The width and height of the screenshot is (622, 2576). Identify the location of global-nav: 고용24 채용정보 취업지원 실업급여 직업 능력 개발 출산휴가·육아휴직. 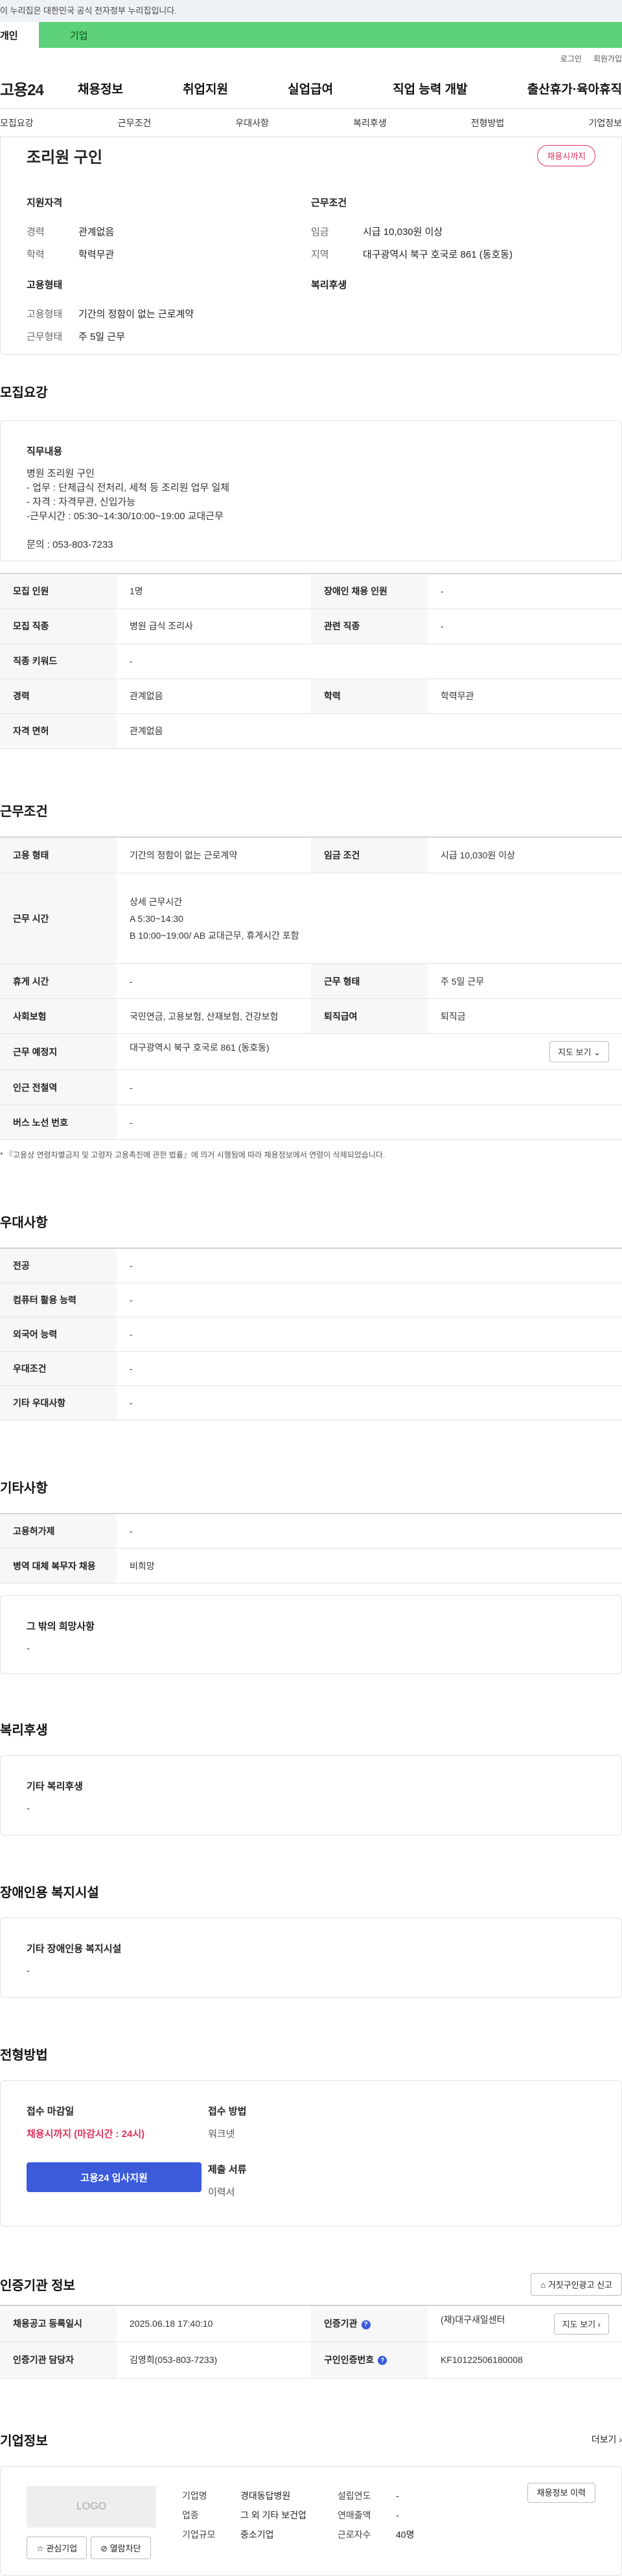
(311, 89).